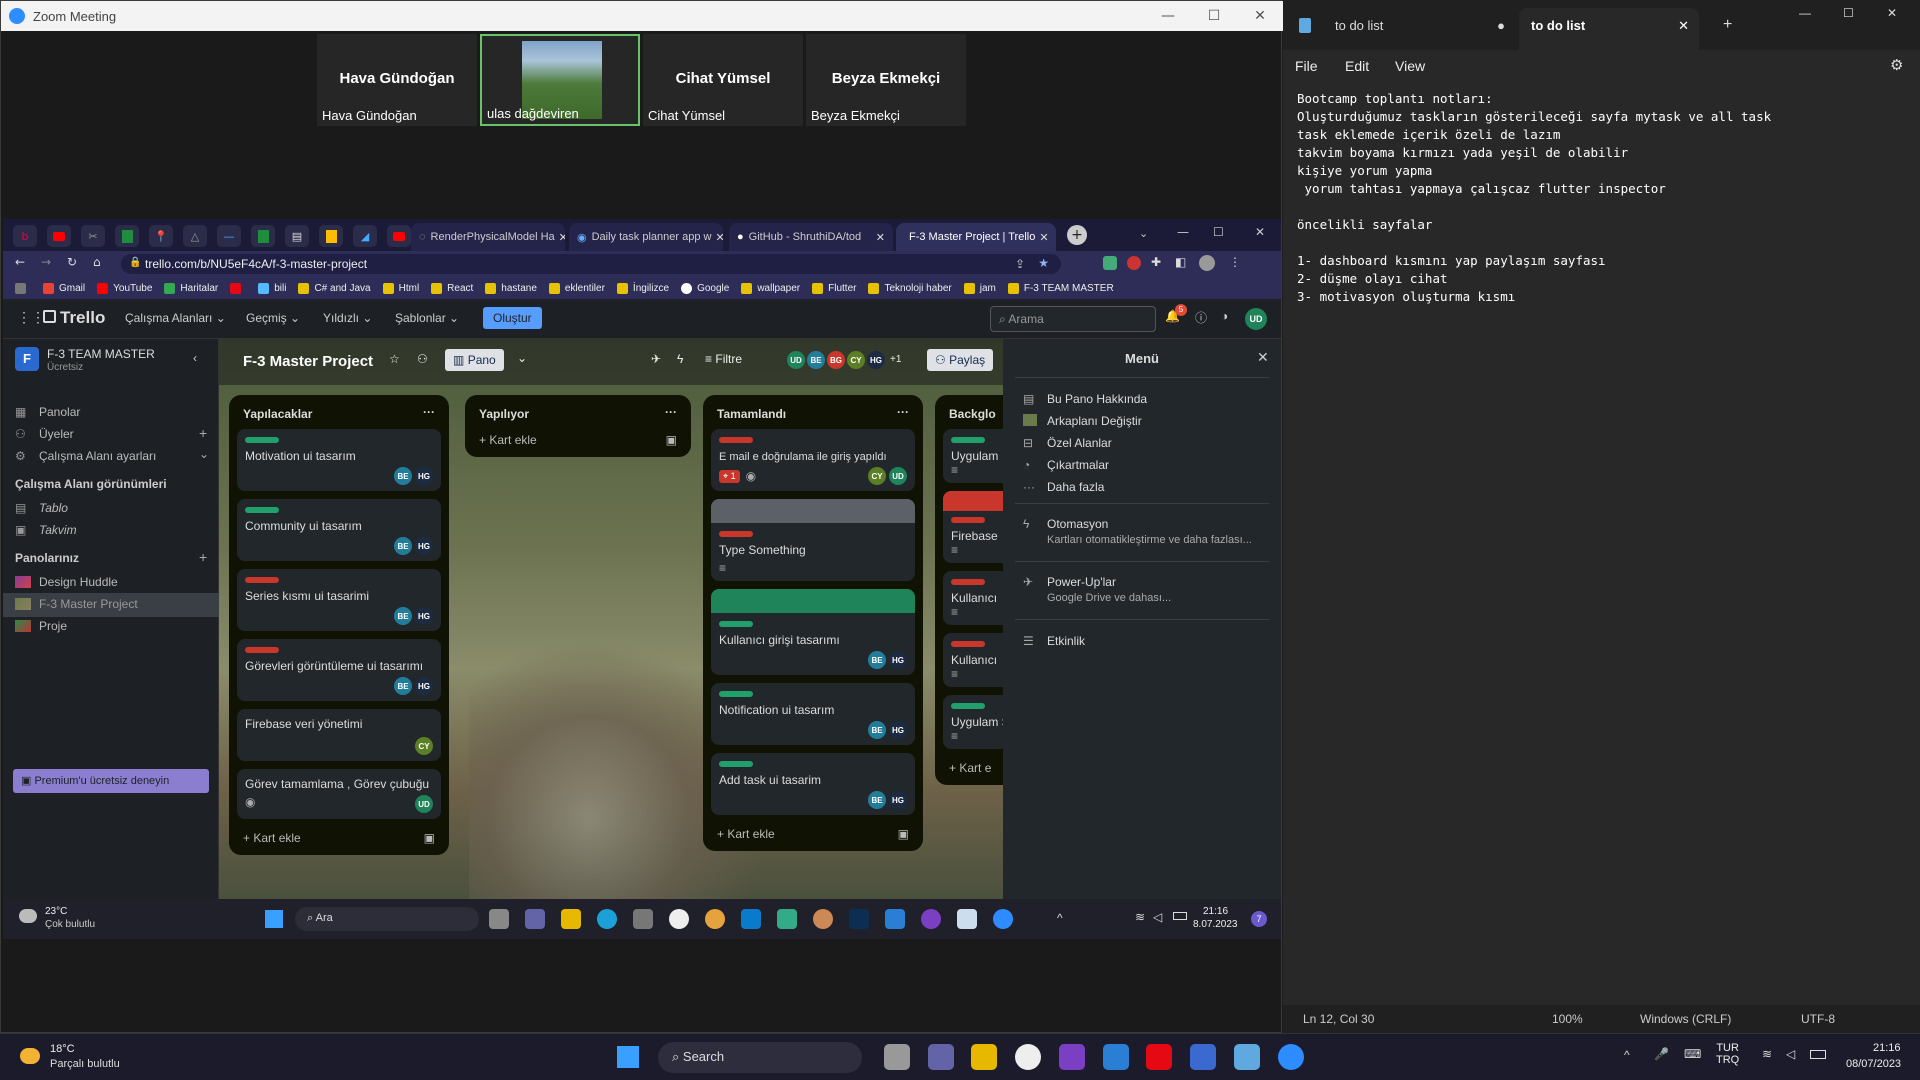 The width and height of the screenshot is (1920, 1080). What do you see at coordinates (339, 794) in the screenshot?
I see `card: Görev tamamlama , Görev çubuğu ◉ UD` at bounding box center [339, 794].